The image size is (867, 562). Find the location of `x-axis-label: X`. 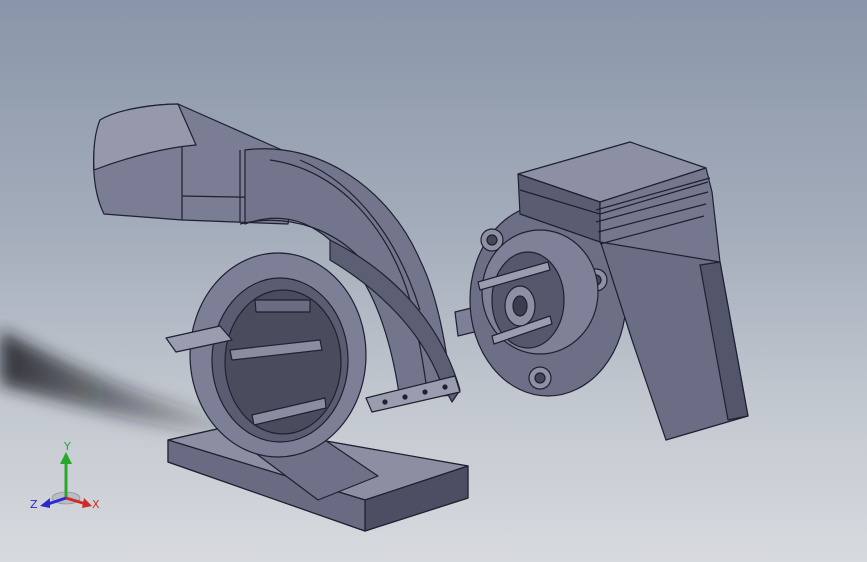

x-axis-label: X is located at coordinates (96, 504).